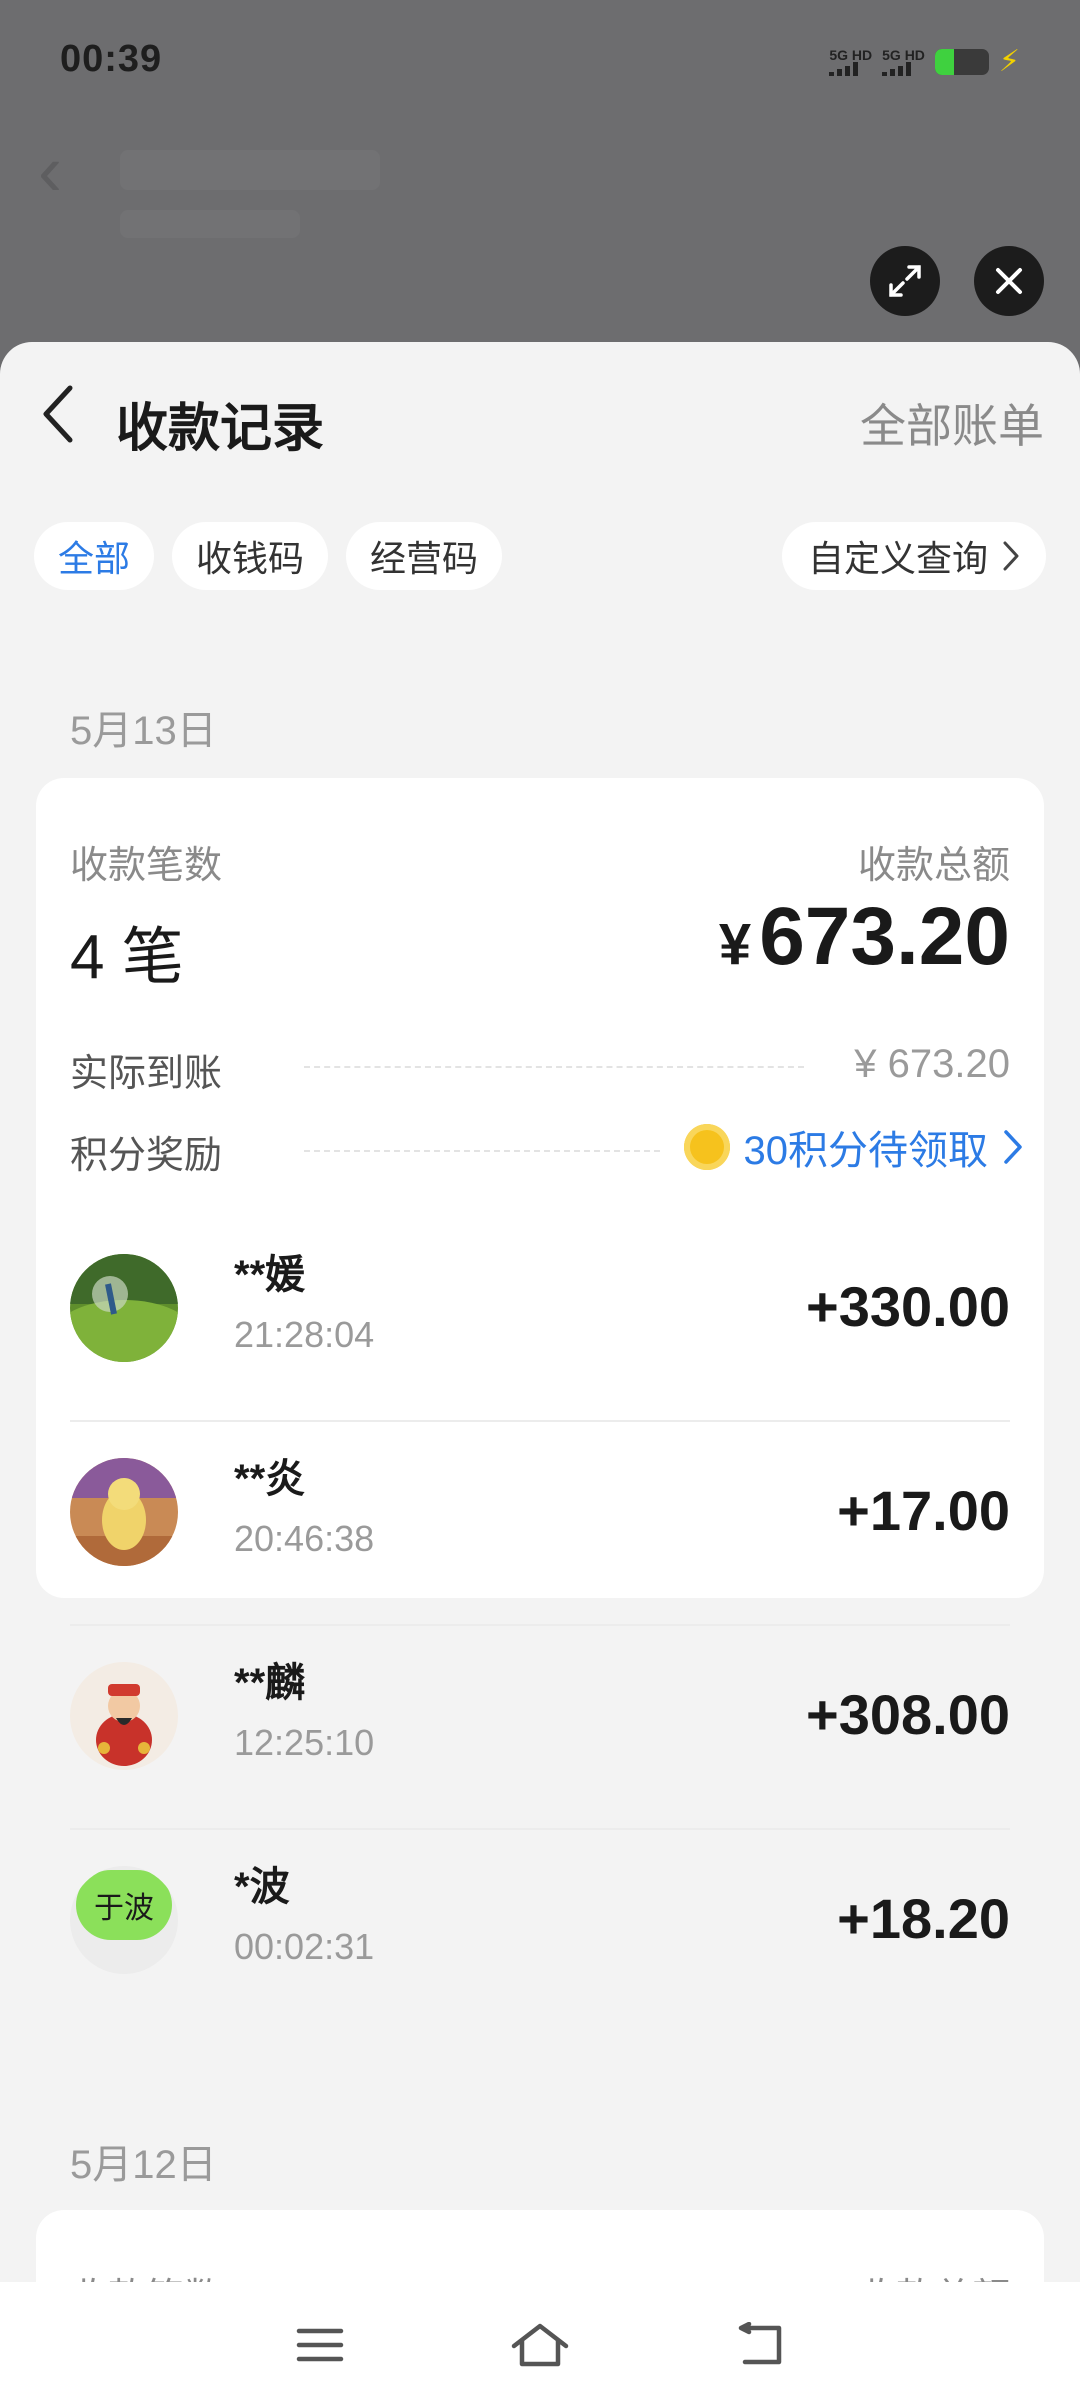 This screenshot has height=2408, width=1080. Describe the element at coordinates (124, 1716) in the screenshot. I see `avatar-fortune-god` at that location.